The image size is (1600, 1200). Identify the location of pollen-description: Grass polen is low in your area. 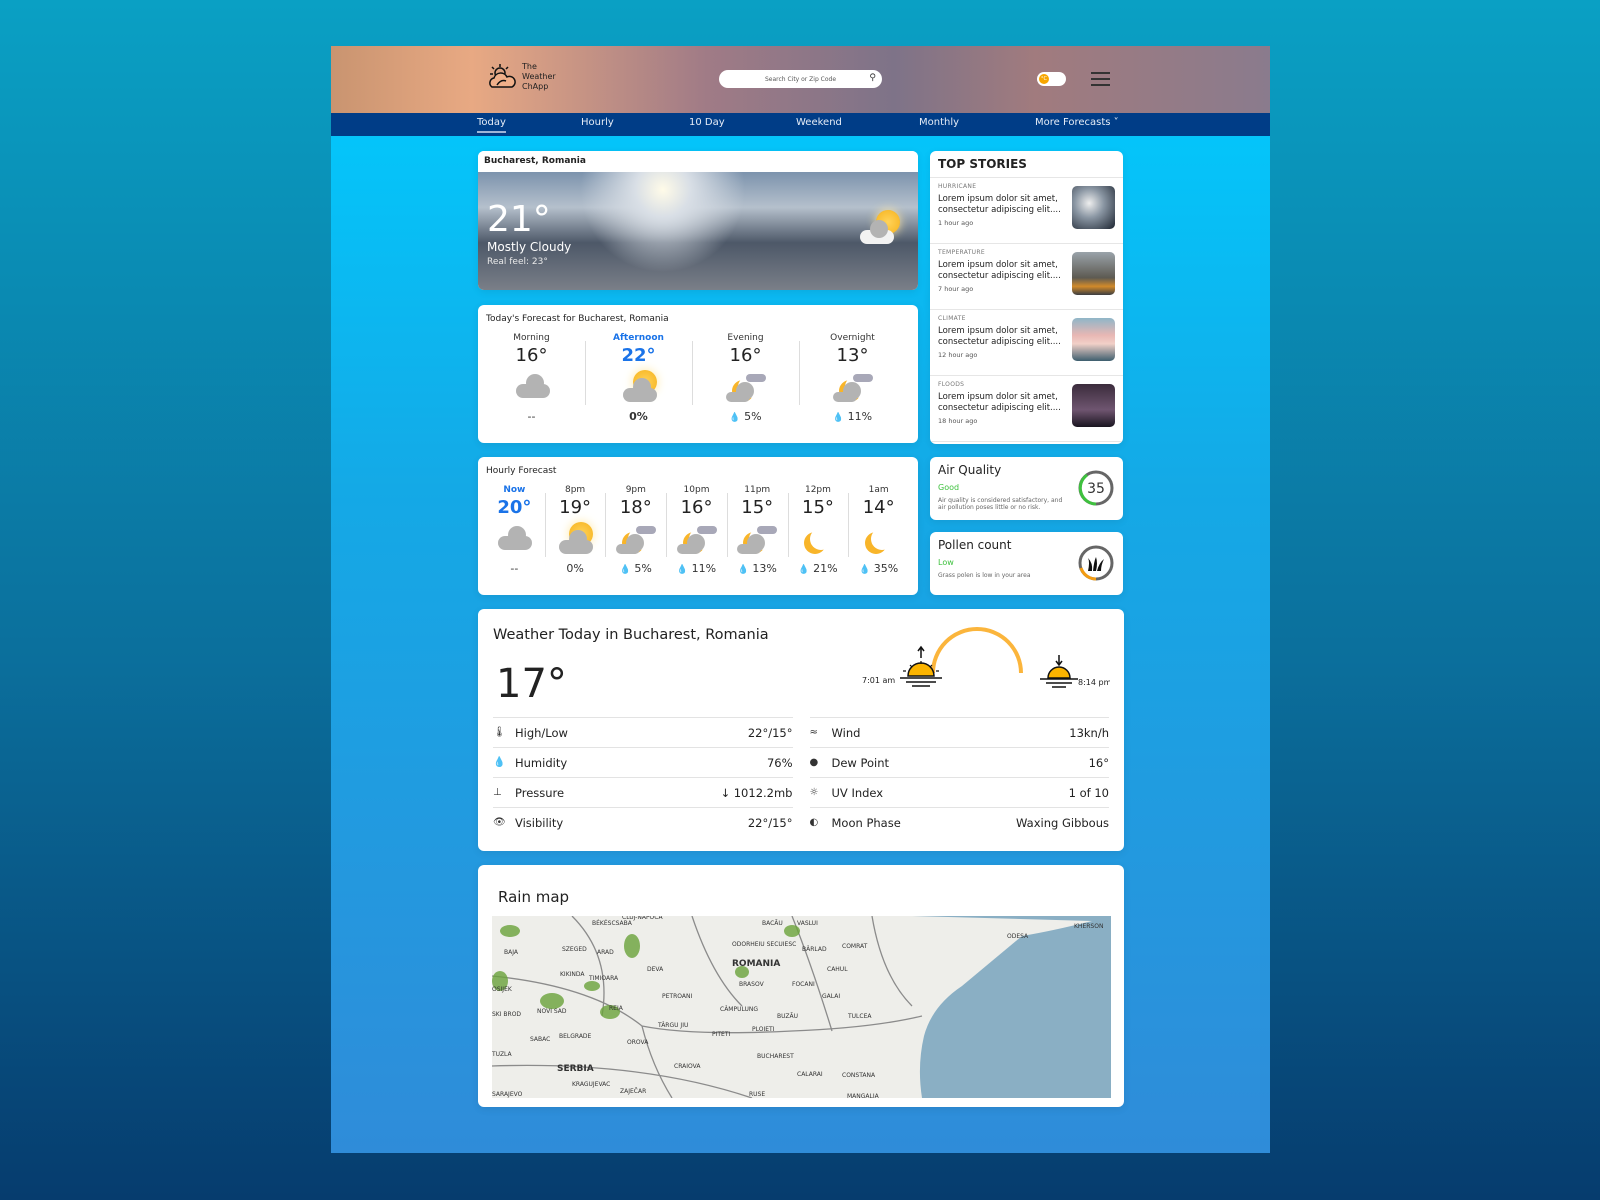
(984, 575).